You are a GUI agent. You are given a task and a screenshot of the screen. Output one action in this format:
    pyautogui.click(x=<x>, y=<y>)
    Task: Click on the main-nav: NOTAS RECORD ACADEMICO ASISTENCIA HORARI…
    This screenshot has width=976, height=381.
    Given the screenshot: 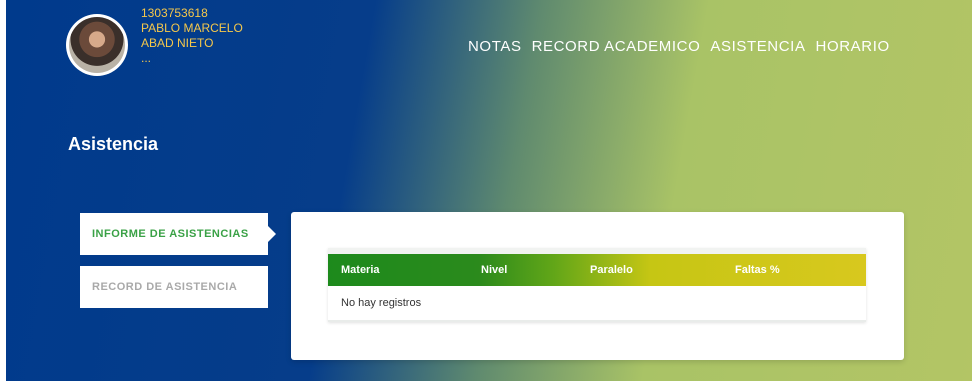 What is the action you would take?
    pyautogui.click(x=679, y=46)
    